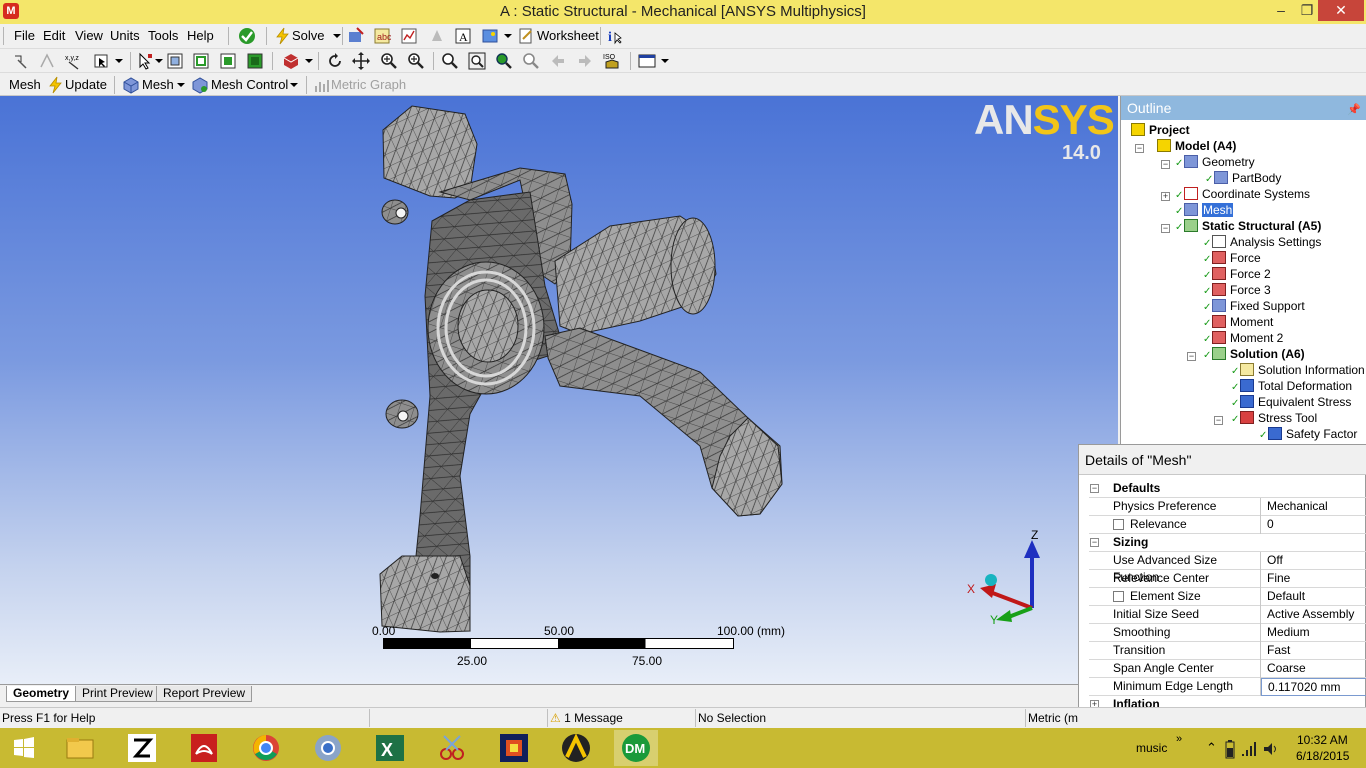 This screenshot has width=1366, height=768. I want to click on check-icon, so click(247, 36).